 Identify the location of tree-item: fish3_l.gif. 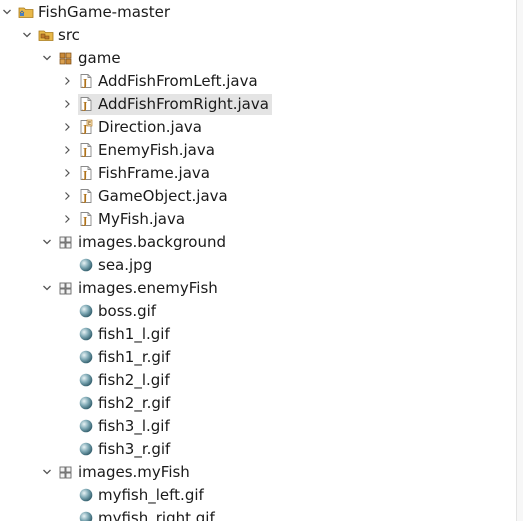
(258, 426).